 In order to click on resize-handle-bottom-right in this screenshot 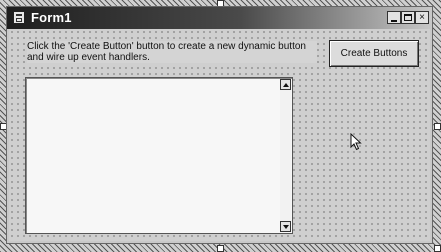, I will do `click(437, 248)`.